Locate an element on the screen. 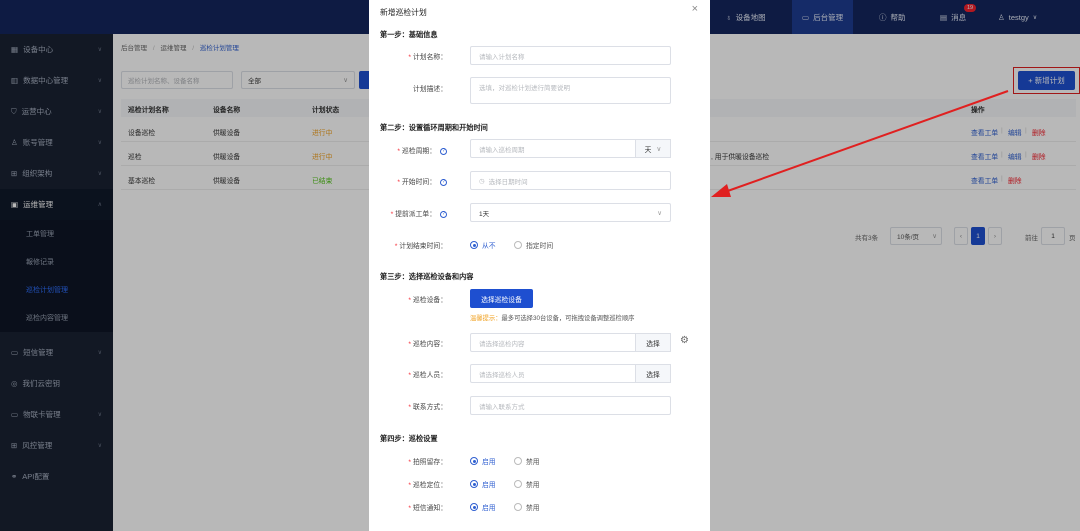 The height and width of the screenshot is (531, 1080). device-tip: 温馨提示：最多可选择30台设备，可拖拽设备调整巡检顺序 is located at coordinates (552, 318).